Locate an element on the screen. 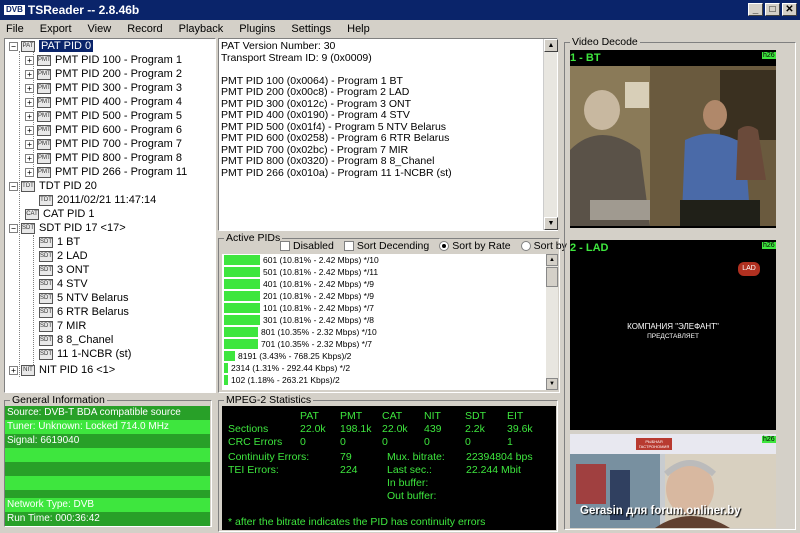  tree-label: PMT PID 700 - Program 7 is located at coordinates (118, 144).